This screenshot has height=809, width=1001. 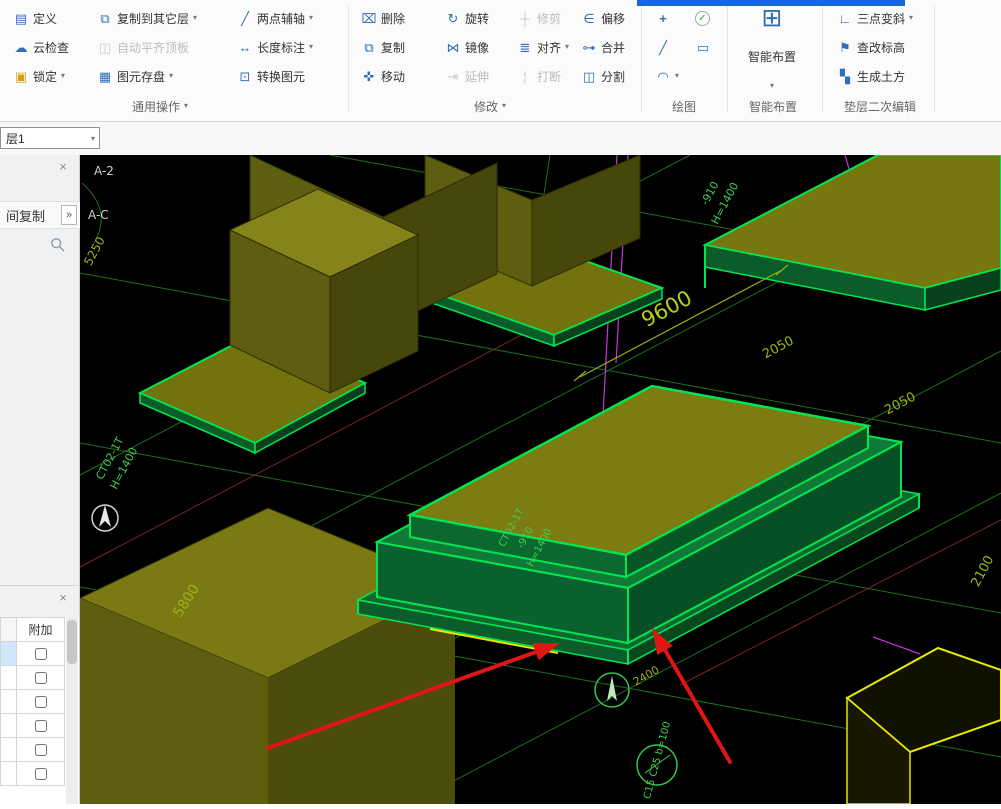 I want to click on expand-button: », so click(x=69, y=215).